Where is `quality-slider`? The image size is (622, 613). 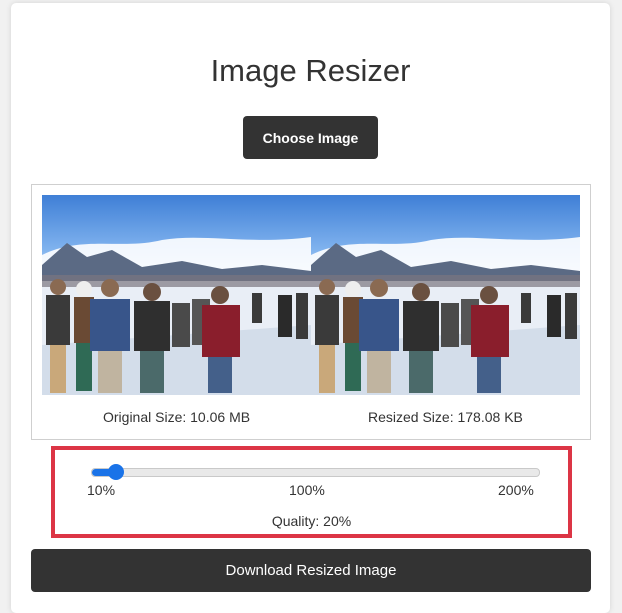 quality-slider is located at coordinates (315, 472).